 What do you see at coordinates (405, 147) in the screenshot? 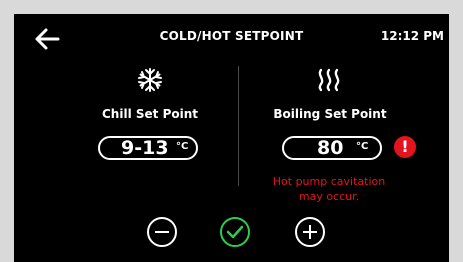
I see `exclamation-icon: !` at bounding box center [405, 147].